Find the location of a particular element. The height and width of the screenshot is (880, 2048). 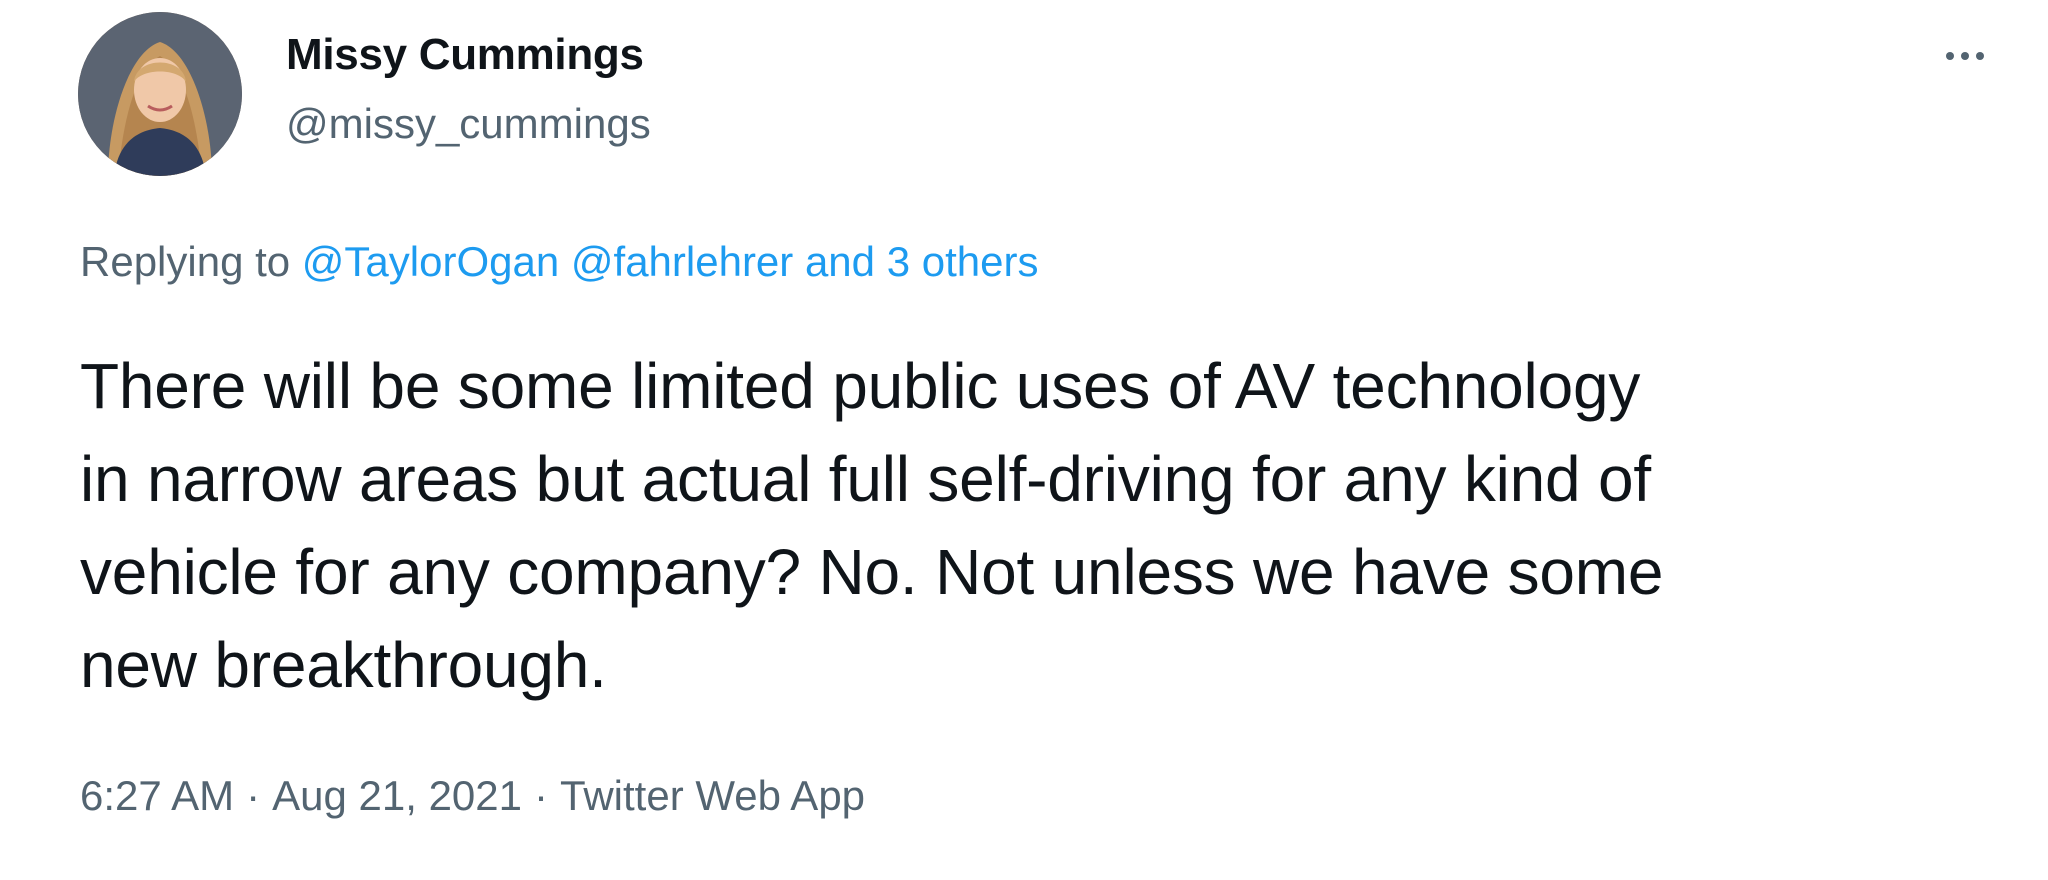

replying-to-label: Replying to is located at coordinates (185, 261).